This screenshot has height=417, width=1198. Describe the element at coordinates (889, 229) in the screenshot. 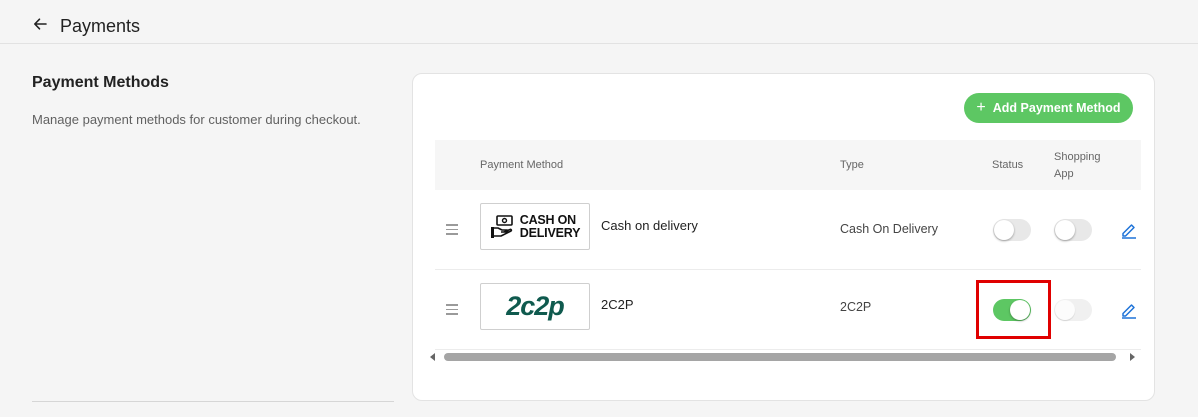

I see `payment-method-type: Cash On Delivery` at that location.